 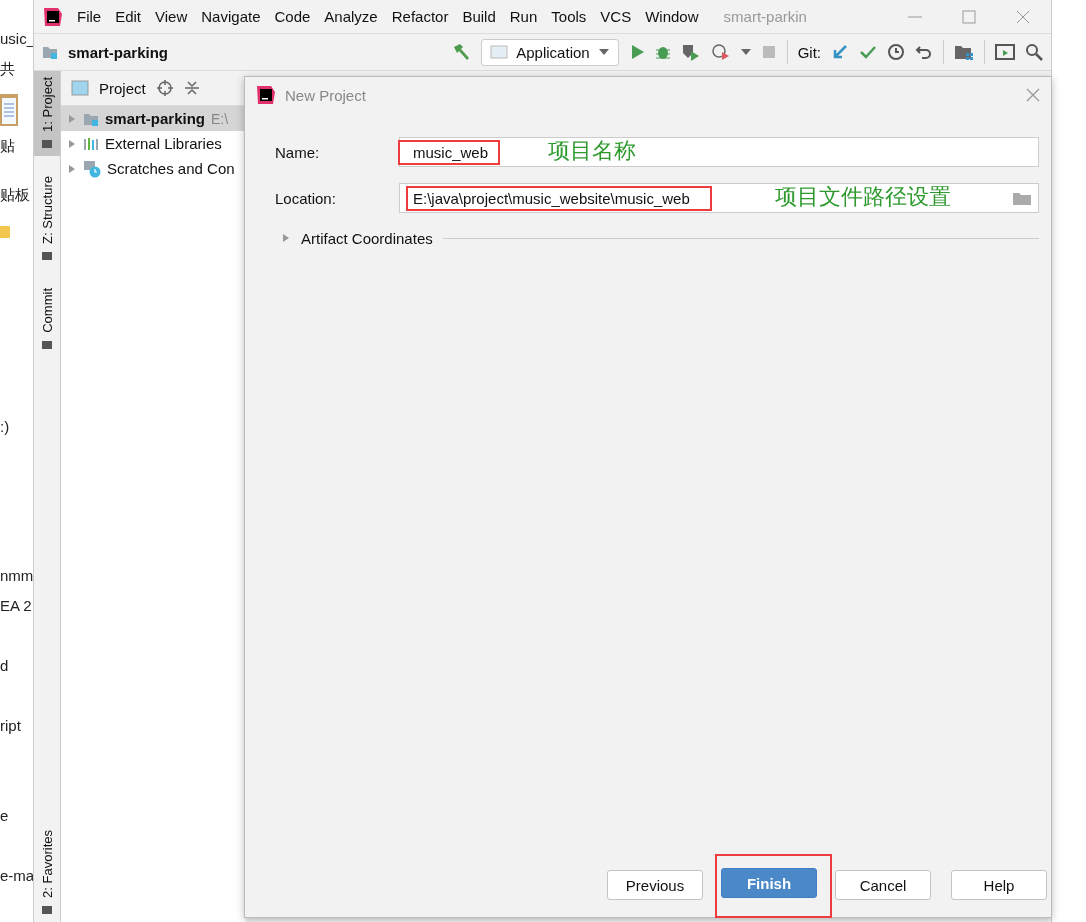 I want to click on window-text: 共, so click(x=7, y=69).